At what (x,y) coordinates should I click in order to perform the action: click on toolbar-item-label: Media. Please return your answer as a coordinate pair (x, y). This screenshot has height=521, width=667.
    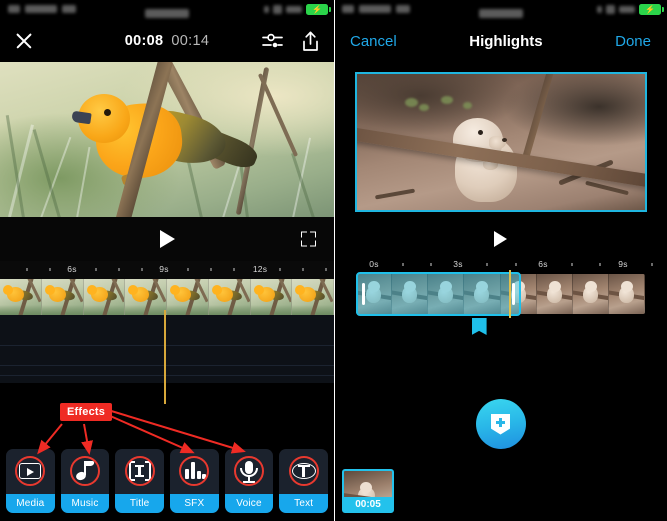
    Looking at the image, I should click on (30, 503).